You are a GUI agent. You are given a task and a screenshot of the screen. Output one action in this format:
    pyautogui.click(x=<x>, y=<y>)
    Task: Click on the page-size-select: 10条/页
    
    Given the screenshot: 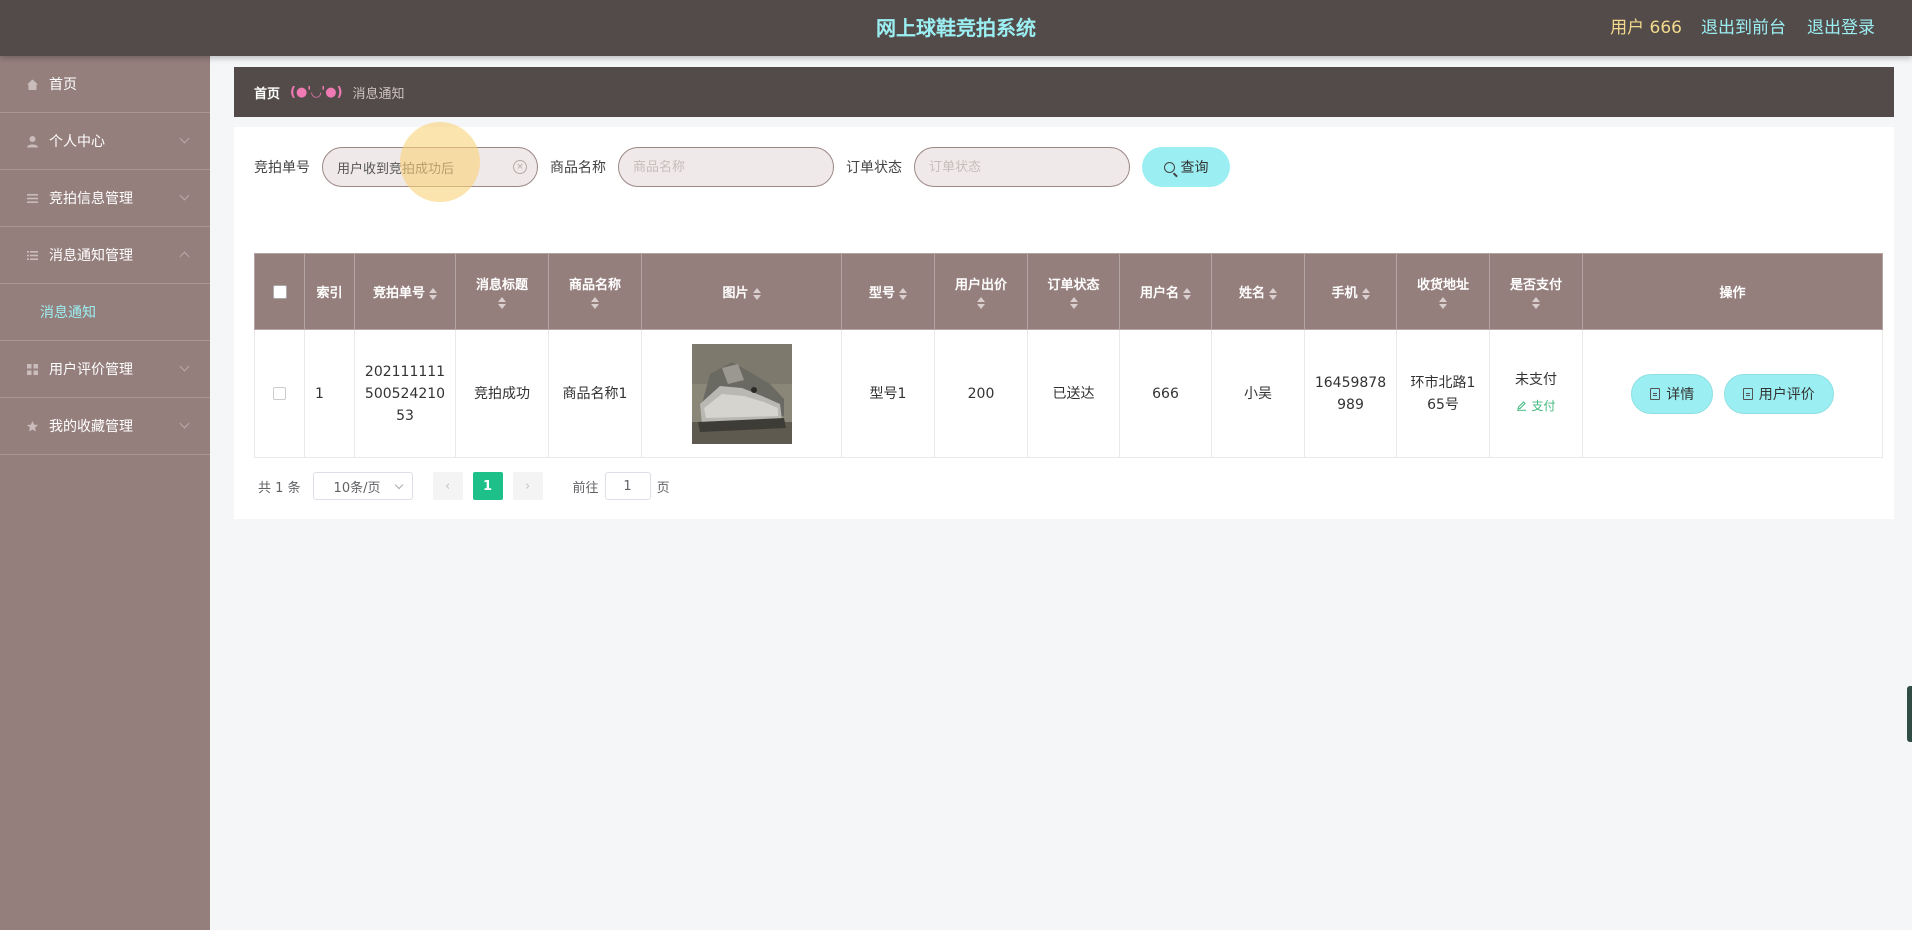 What is the action you would take?
    pyautogui.click(x=362, y=486)
    